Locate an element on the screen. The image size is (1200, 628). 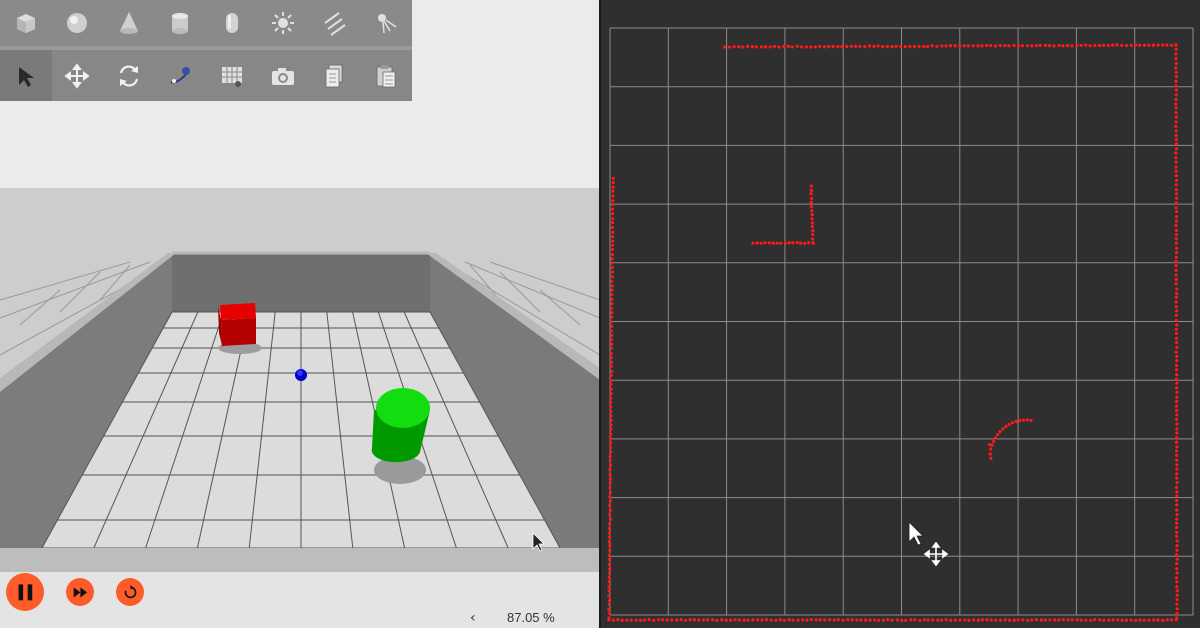
spot-light-icon is located at coordinates (386, 23).